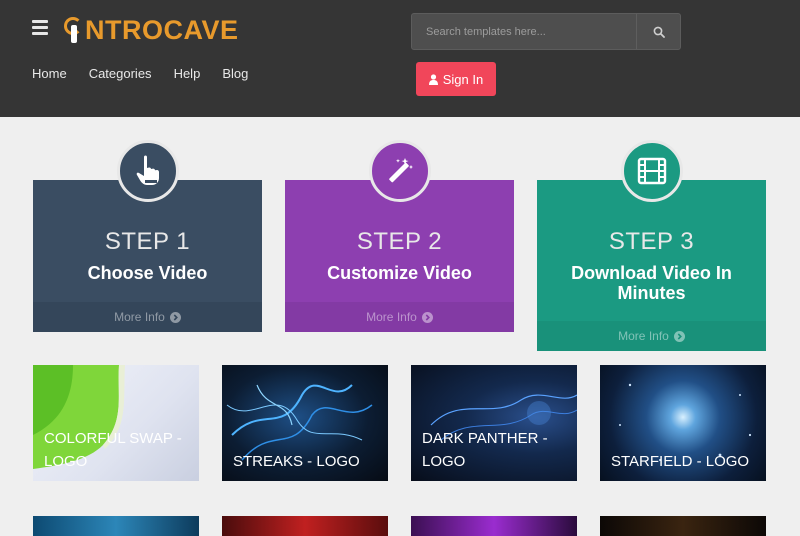  Describe the element at coordinates (463, 79) in the screenshot. I see `sign-in-label: Sign In` at that location.